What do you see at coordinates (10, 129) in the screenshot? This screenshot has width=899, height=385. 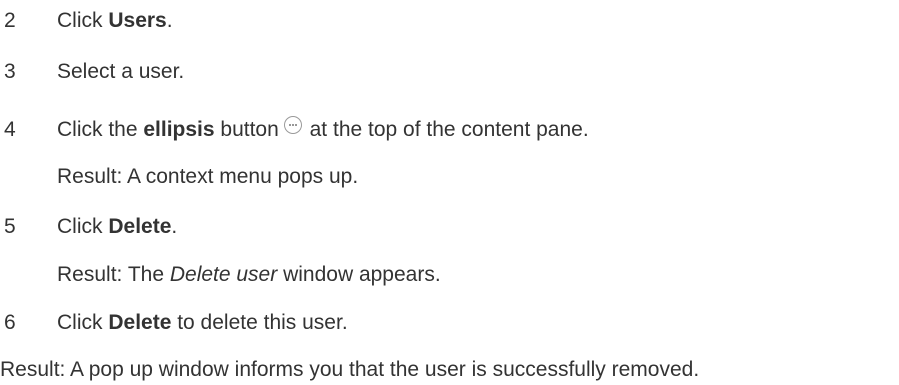 I see `step-number: 4` at bounding box center [10, 129].